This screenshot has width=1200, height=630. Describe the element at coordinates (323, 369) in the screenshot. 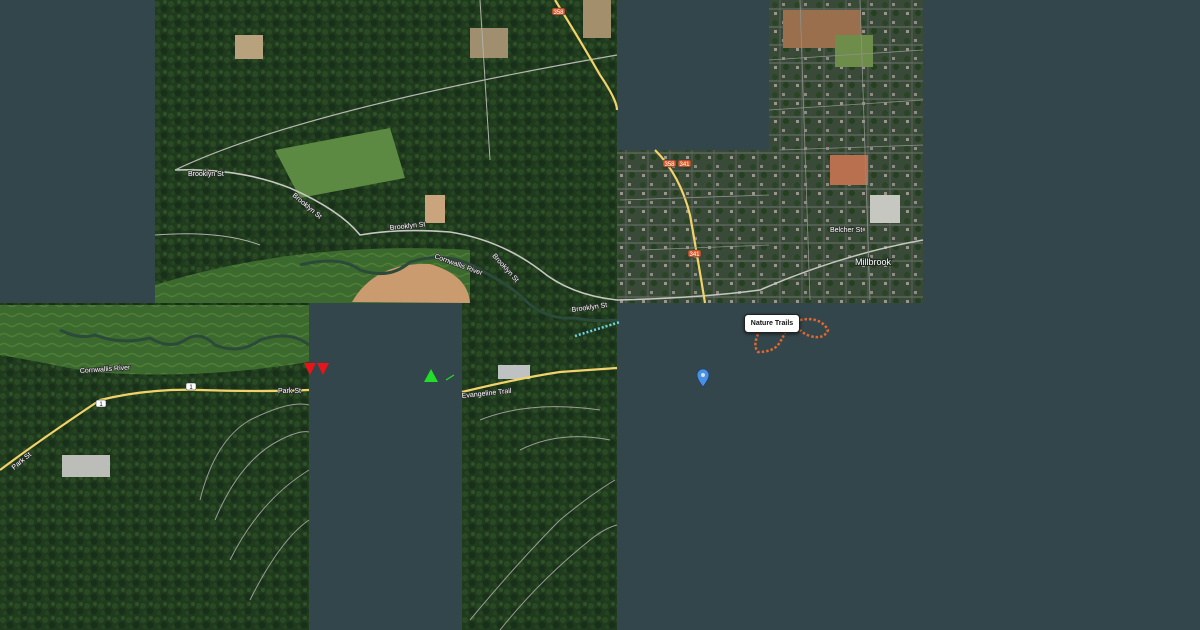

I see `red-triangle-marker` at that location.